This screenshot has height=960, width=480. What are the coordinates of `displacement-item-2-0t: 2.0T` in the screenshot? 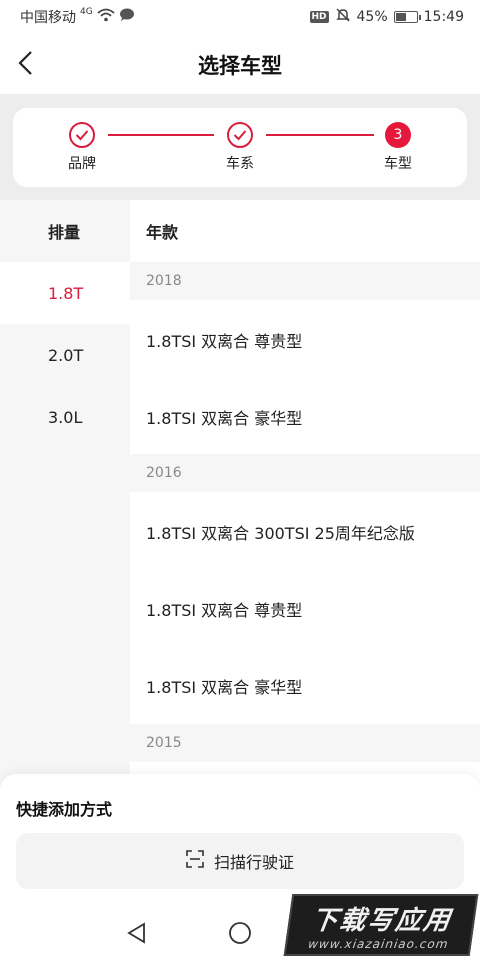 It's located at (65, 355).